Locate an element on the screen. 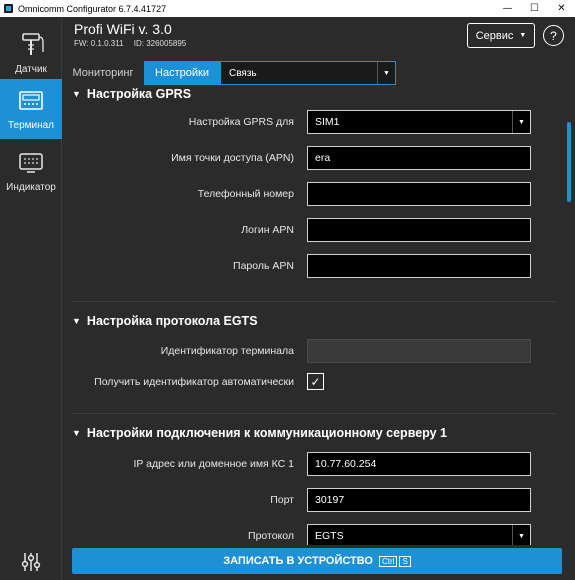 The height and width of the screenshot is (580, 575). phone-label: Телефонный номер is located at coordinates (245, 194).